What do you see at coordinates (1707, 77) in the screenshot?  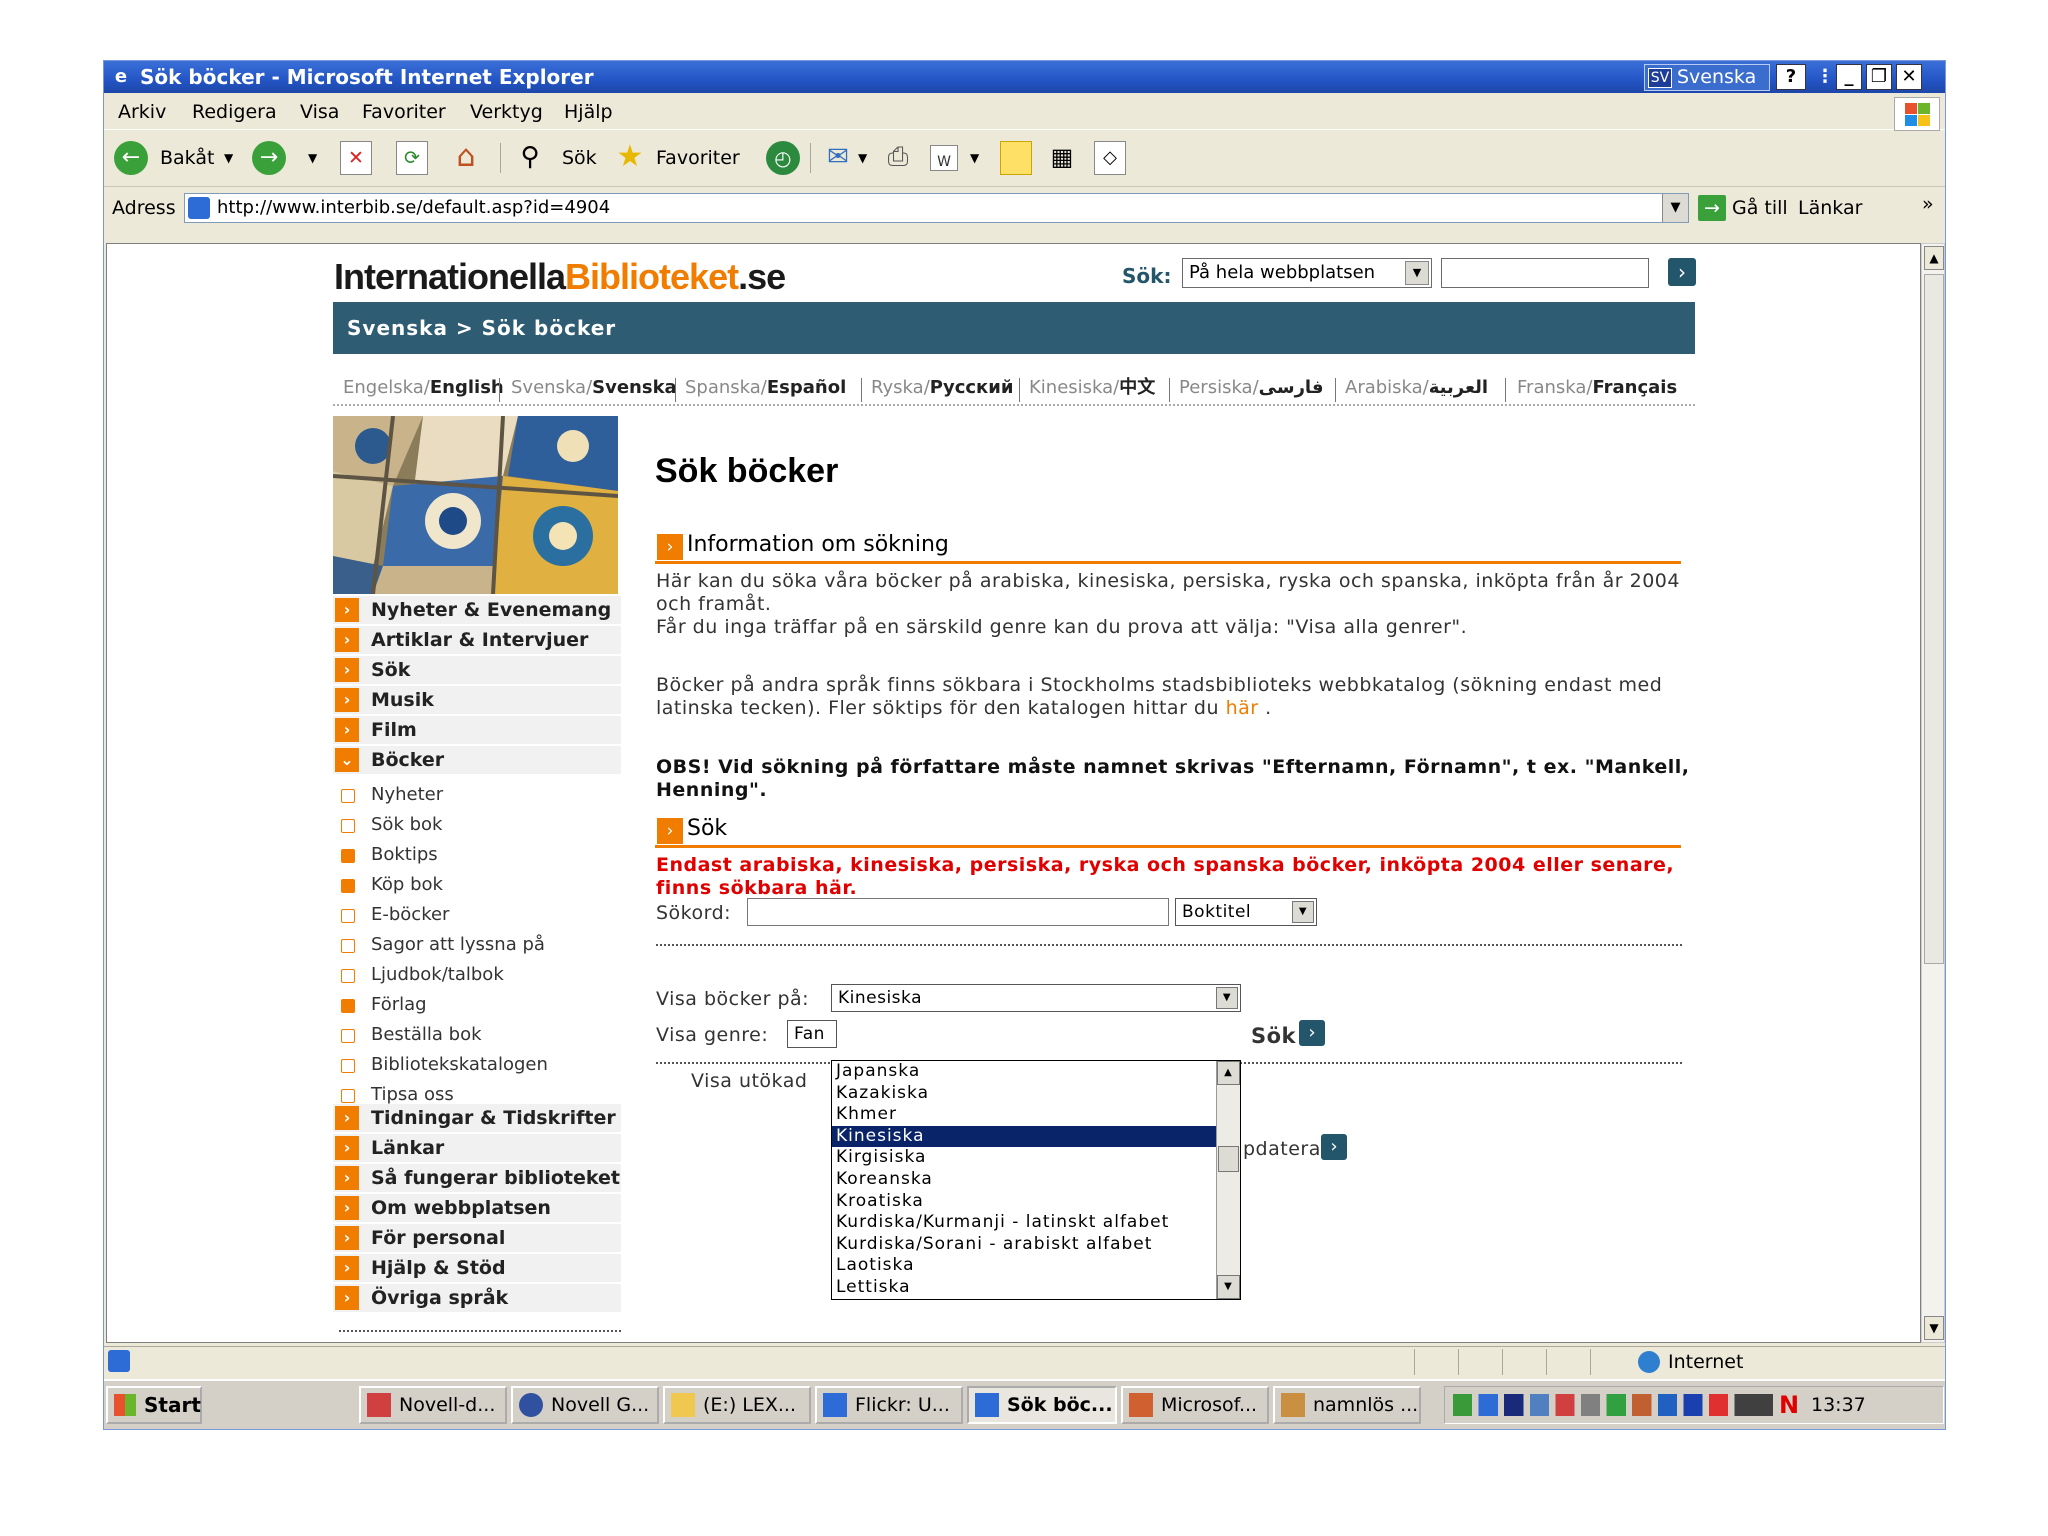 I see `language-bar: SV Svenska` at bounding box center [1707, 77].